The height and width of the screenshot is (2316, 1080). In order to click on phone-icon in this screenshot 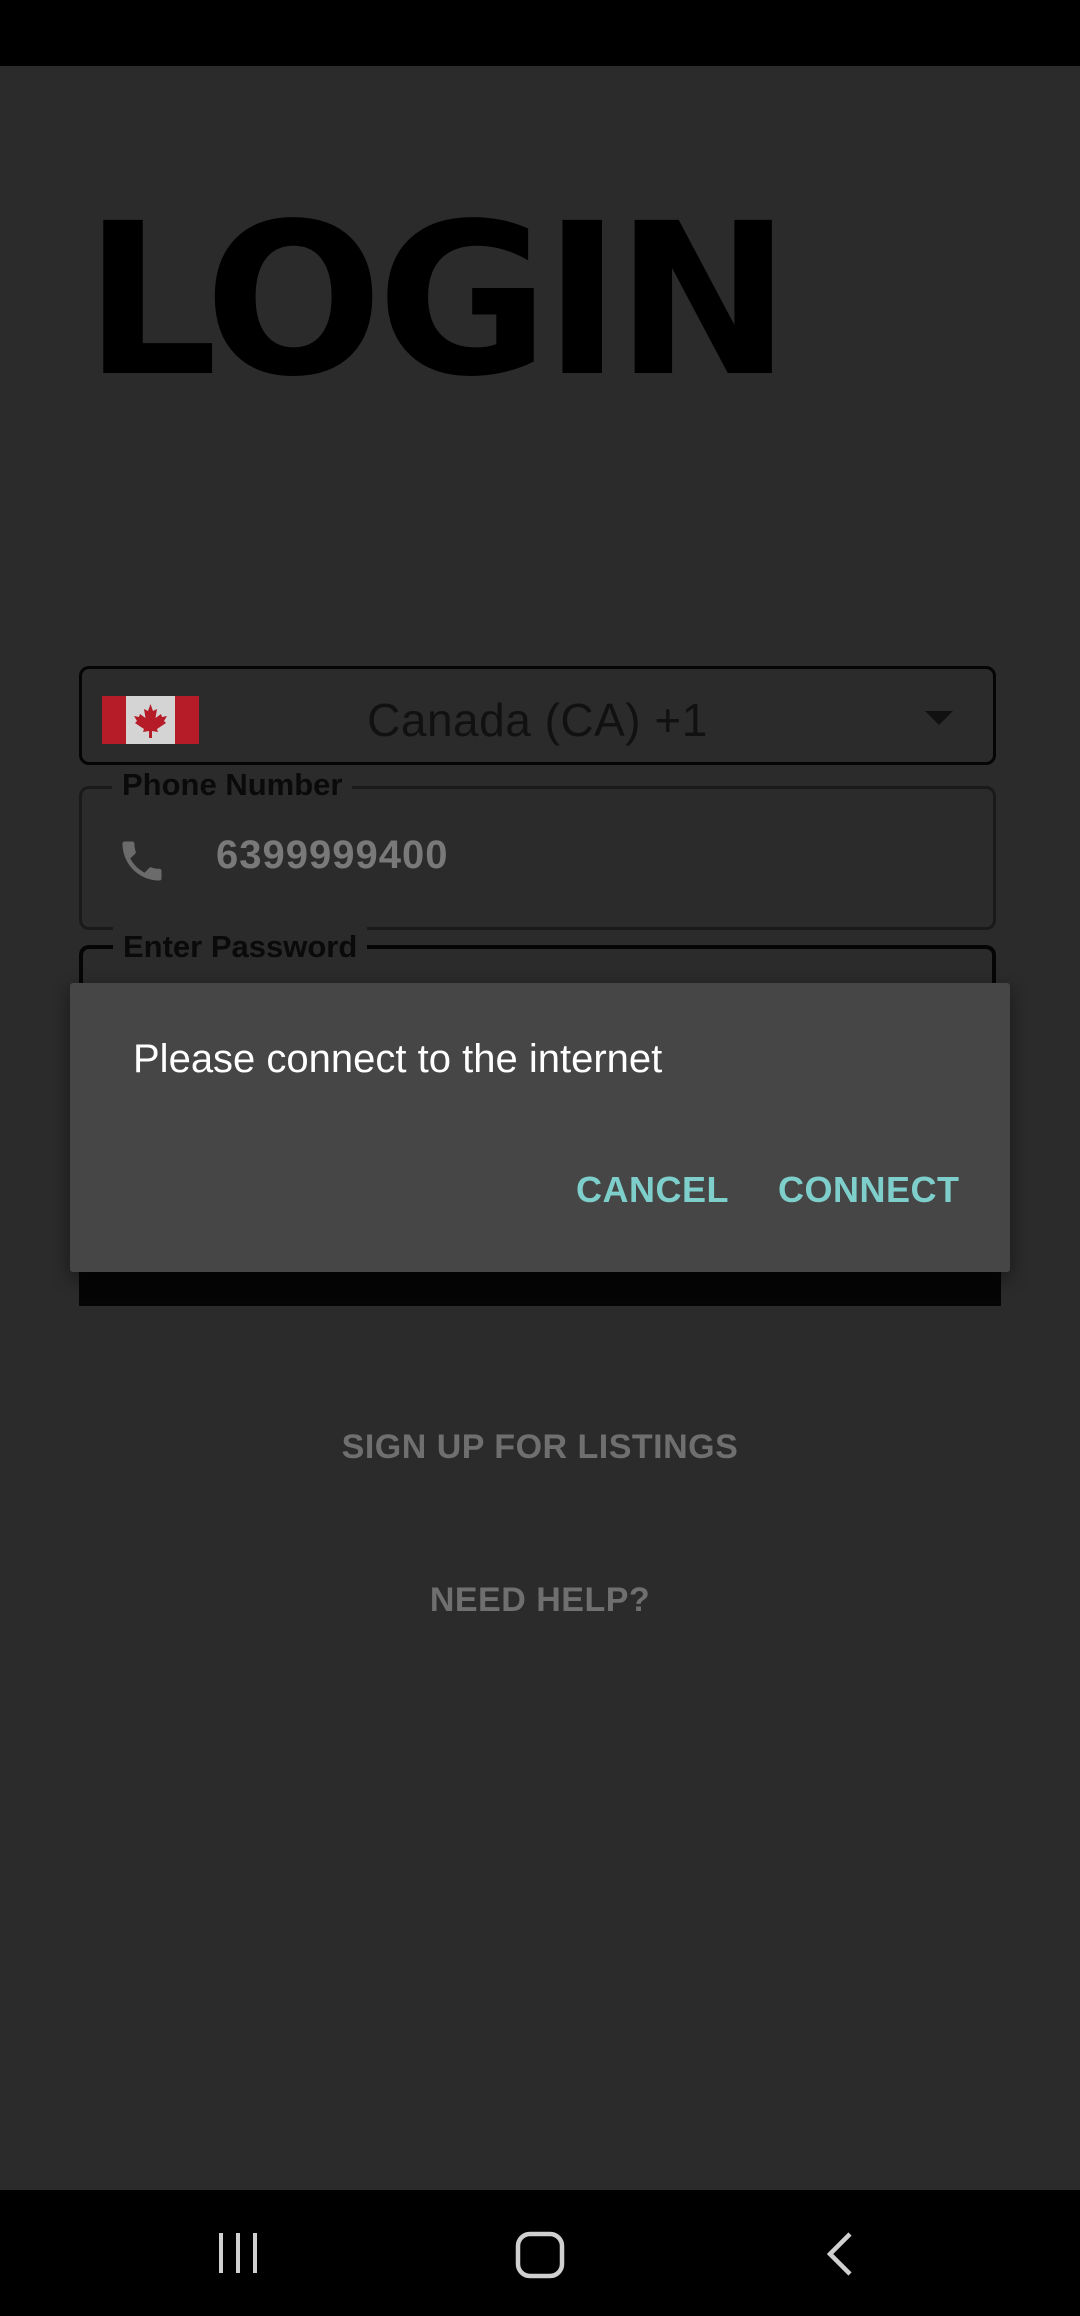, I will do `click(142, 861)`.